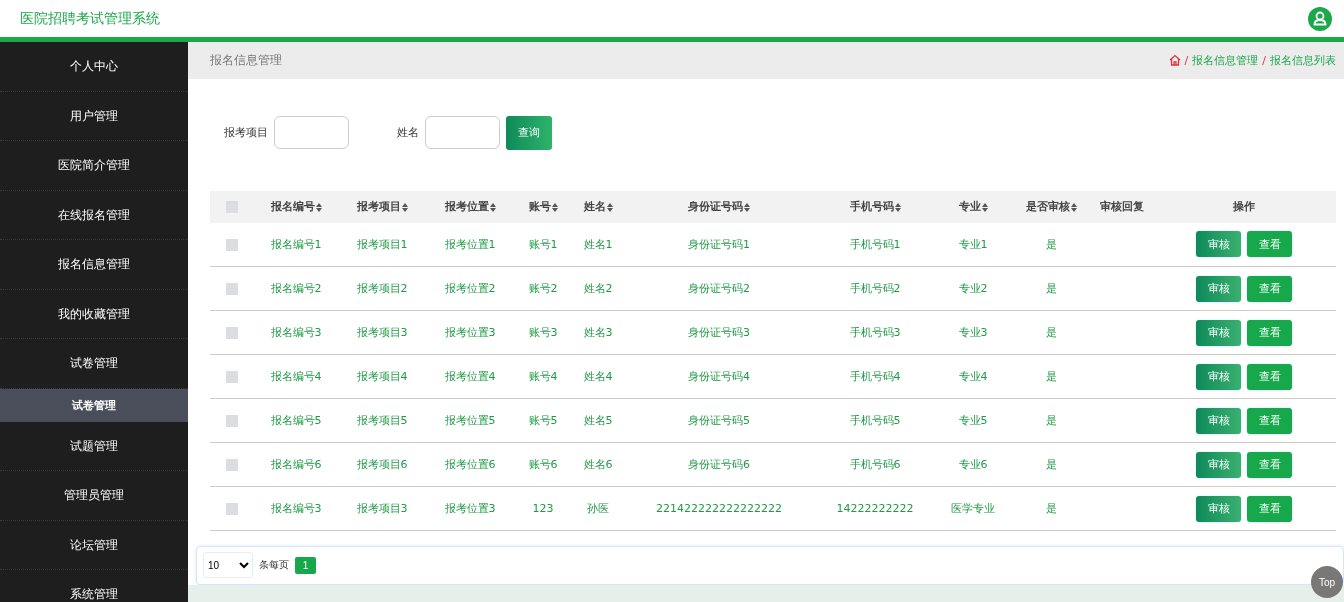 The image size is (1344, 602). I want to click on table-cell: 报名编号1, so click(296, 244).